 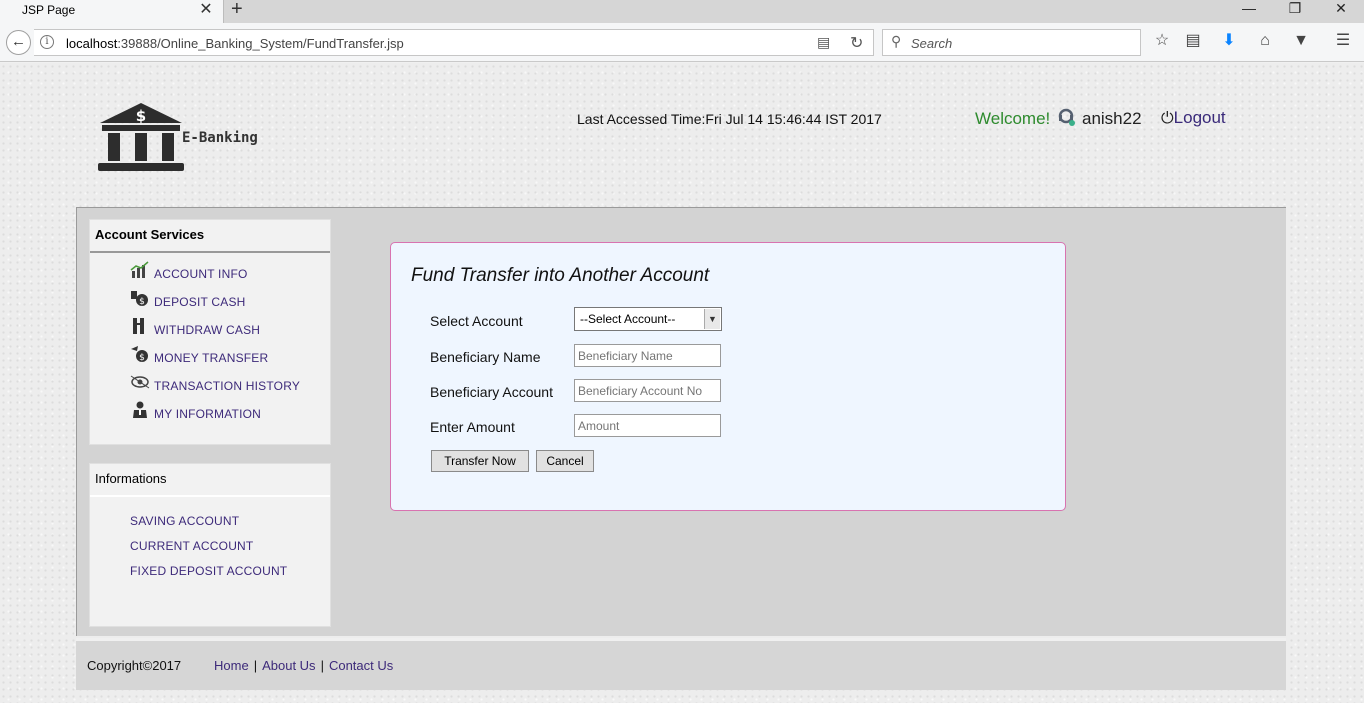 I want to click on chart-icon, so click(x=139, y=269).